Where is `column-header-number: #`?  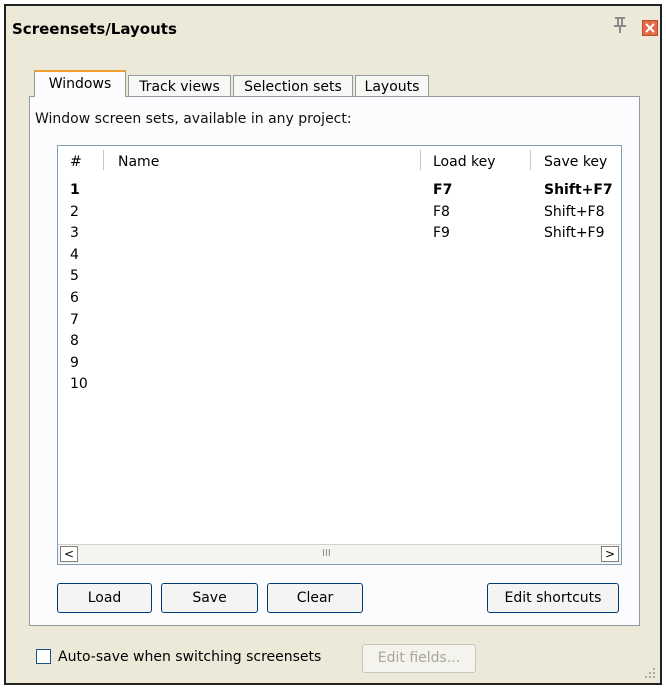 column-header-number: # is located at coordinates (76, 162).